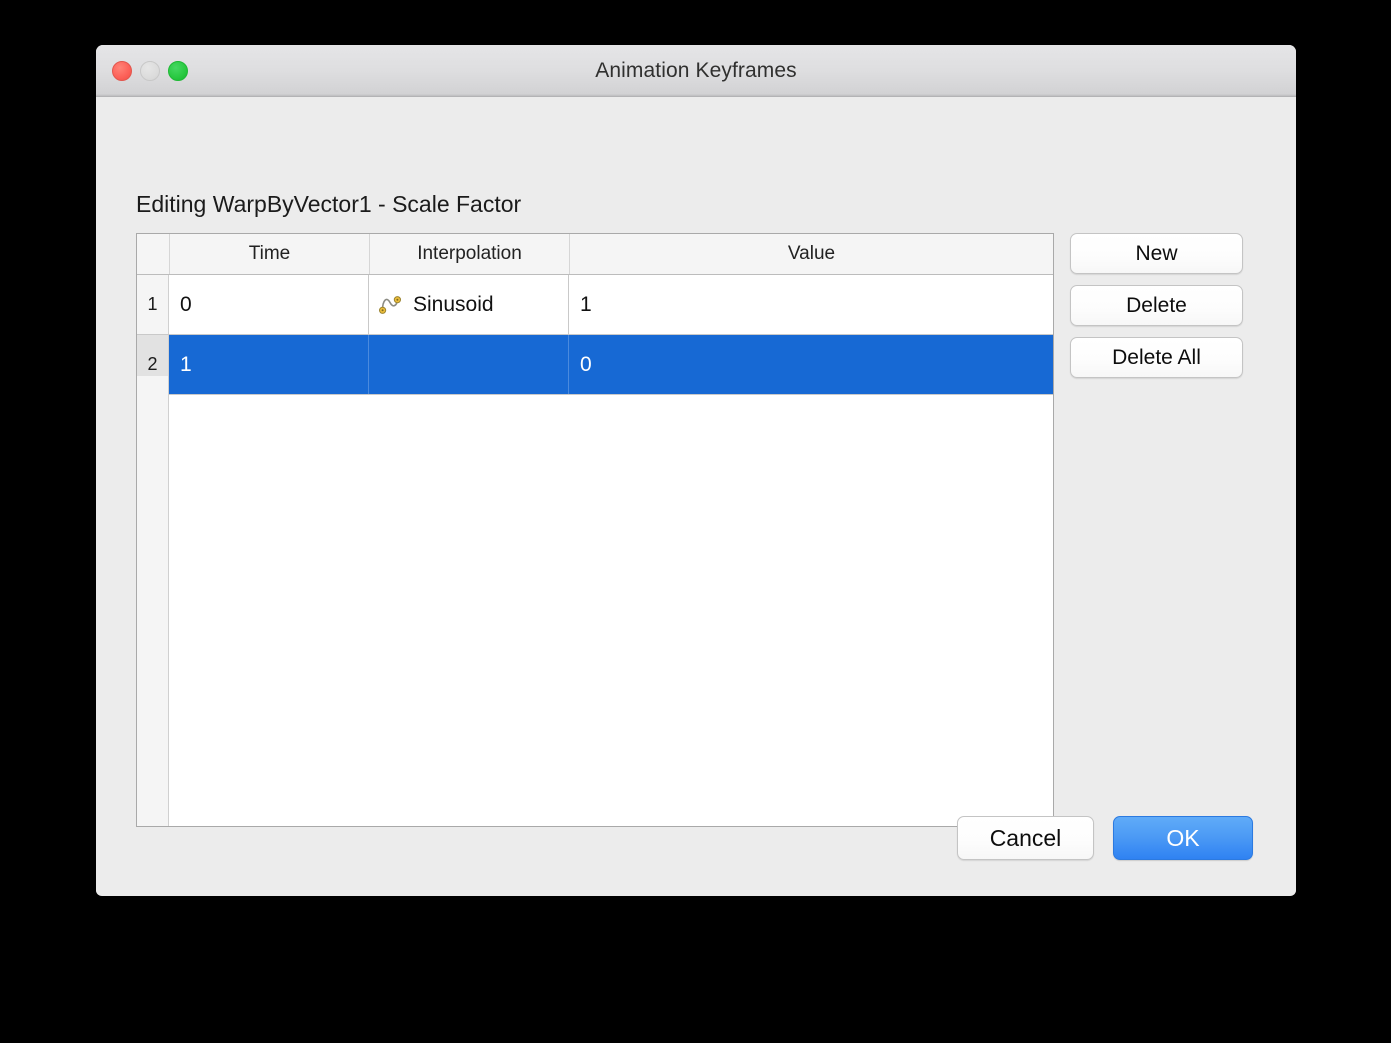 This screenshot has height=1043, width=1391. What do you see at coordinates (390, 304) in the screenshot?
I see `sinusoid-curve-icon` at bounding box center [390, 304].